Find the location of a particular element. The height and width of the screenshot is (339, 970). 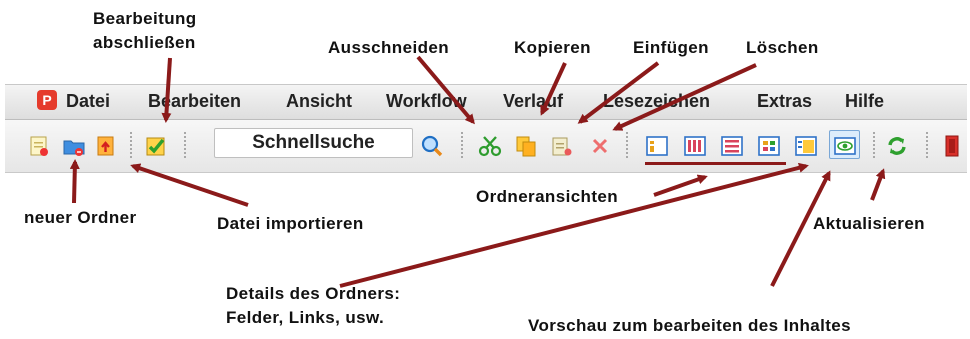

arrow-import-file is located at coordinates (189, 185).